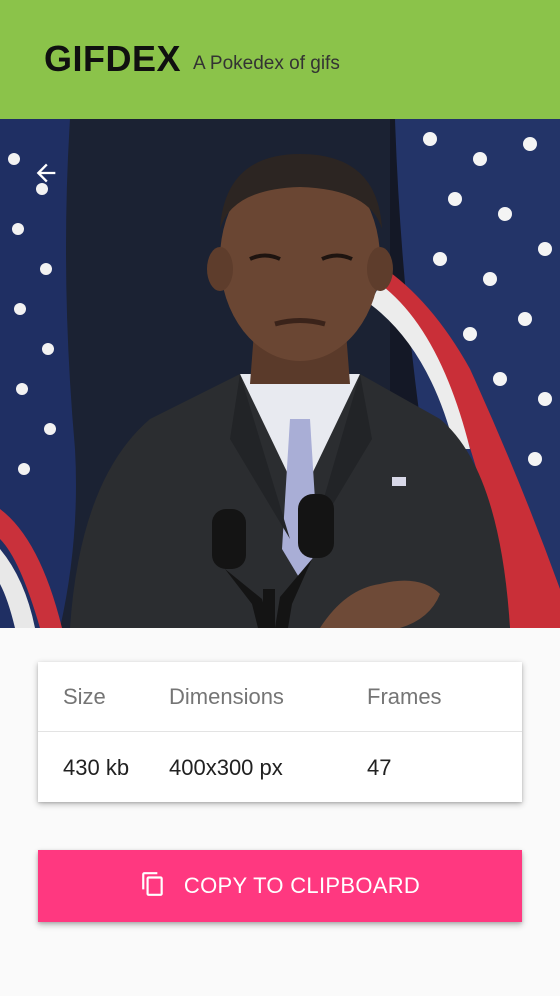 The image size is (560, 996). I want to click on frames-value: 47, so click(379, 767).